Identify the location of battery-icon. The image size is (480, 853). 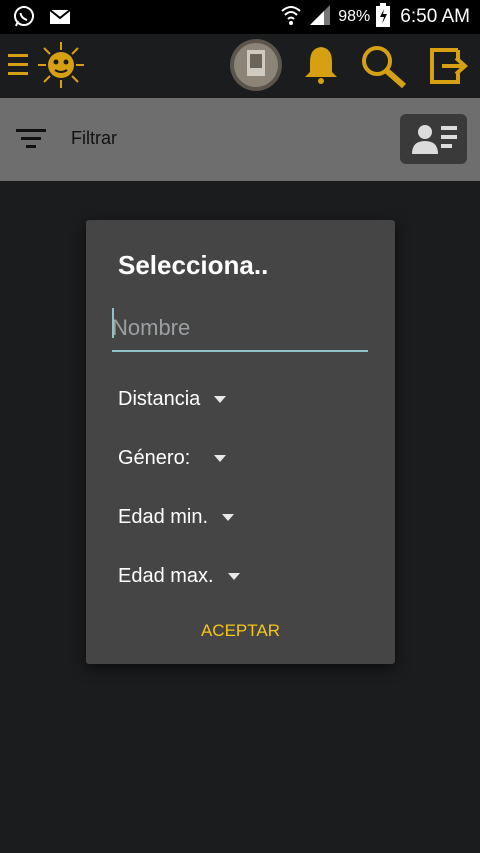
(383, 17).